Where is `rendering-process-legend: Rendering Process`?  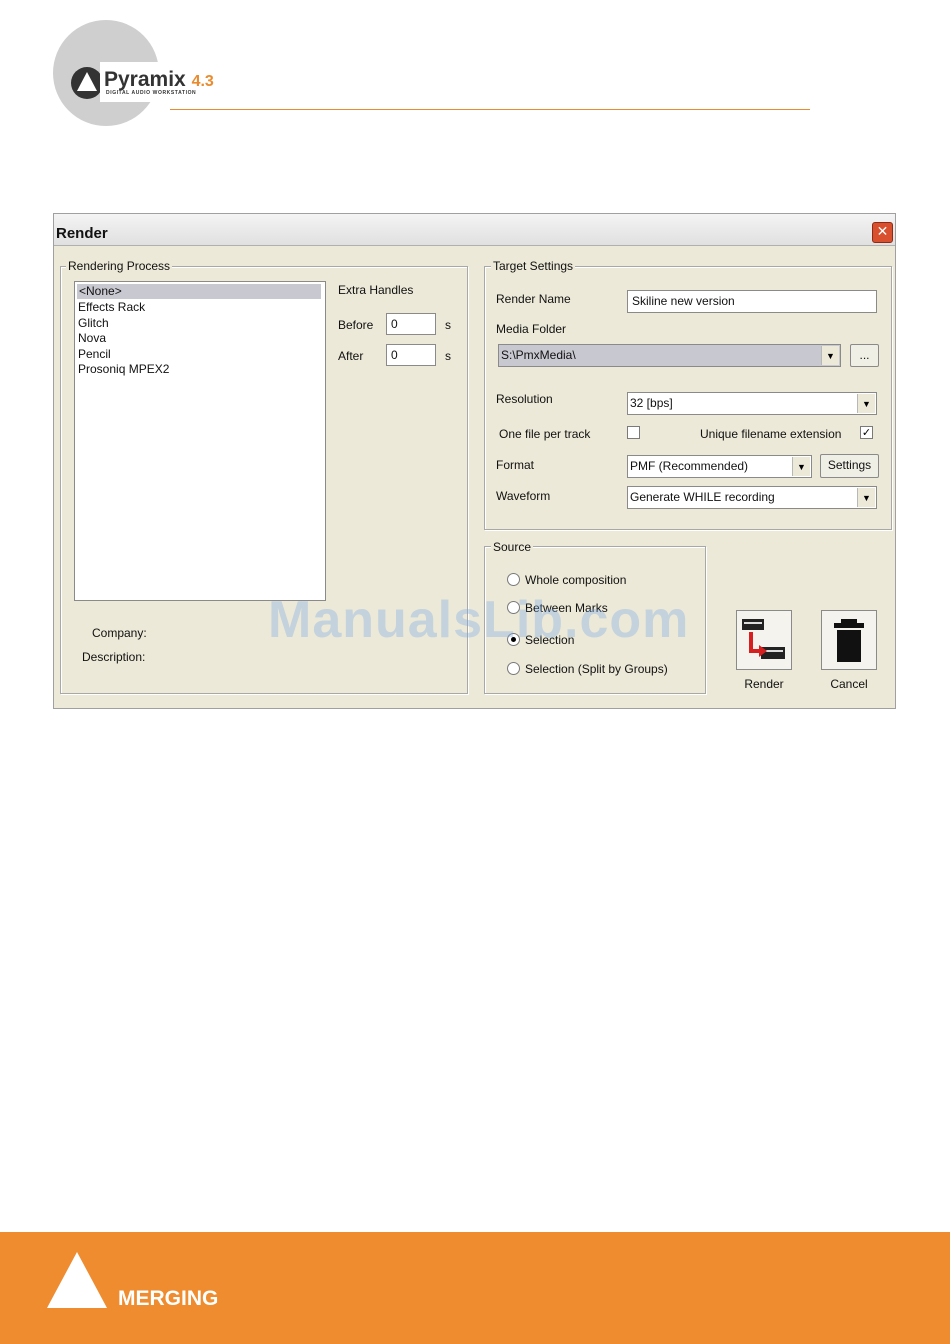 rendering-process-legend: Rendering Process is located at coordinates (119, 266).